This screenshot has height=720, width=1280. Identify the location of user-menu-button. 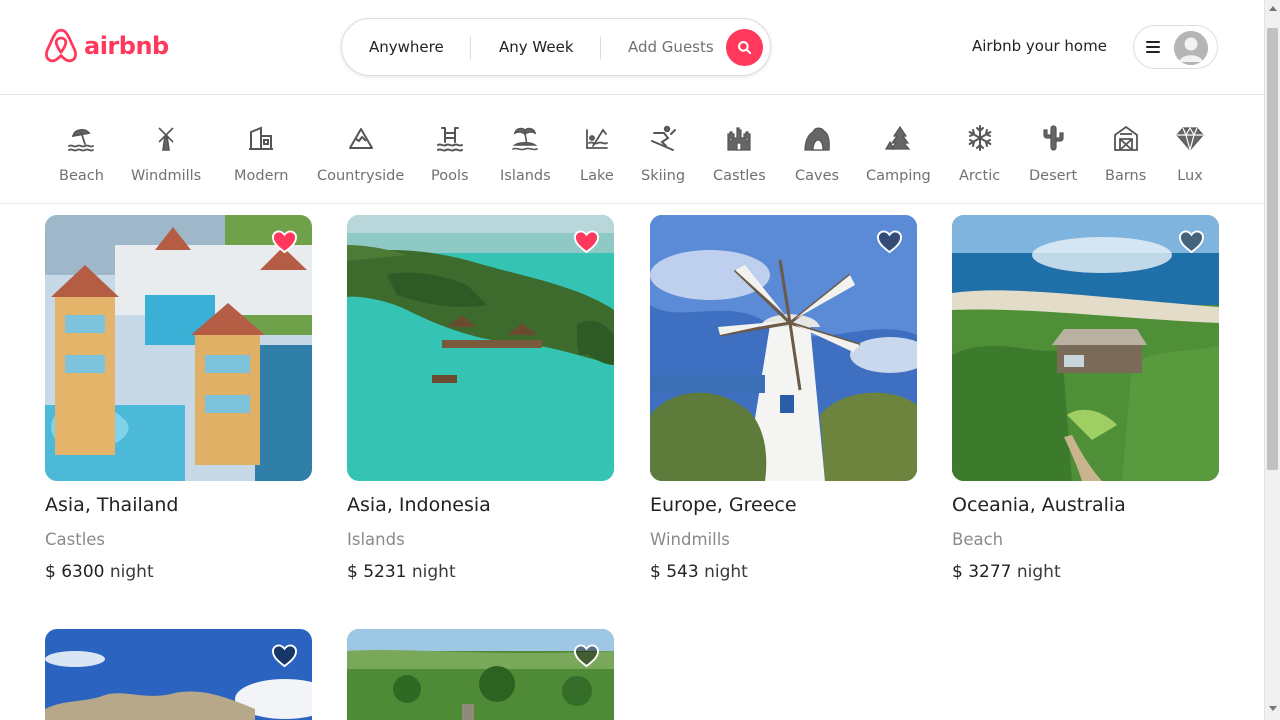
(1175, 47).